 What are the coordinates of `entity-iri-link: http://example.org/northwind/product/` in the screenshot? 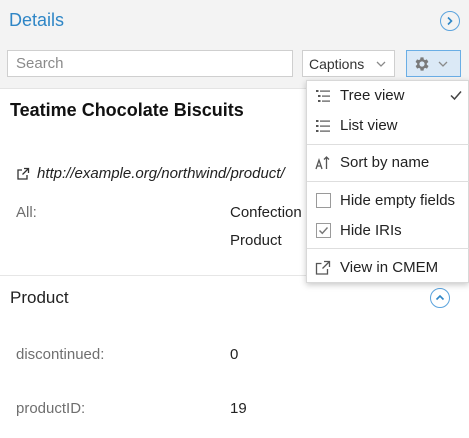 It's located at (150, 173).